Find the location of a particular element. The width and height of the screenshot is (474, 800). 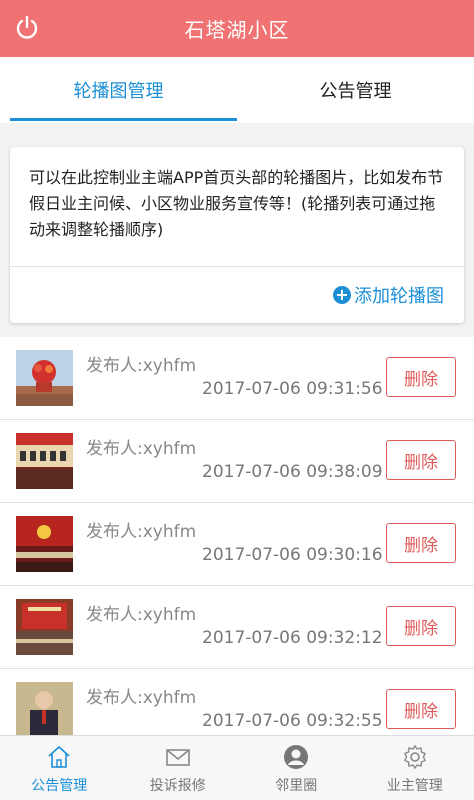

nav-item-owner-management: 业主管理 is located at coordinates (415, 768).